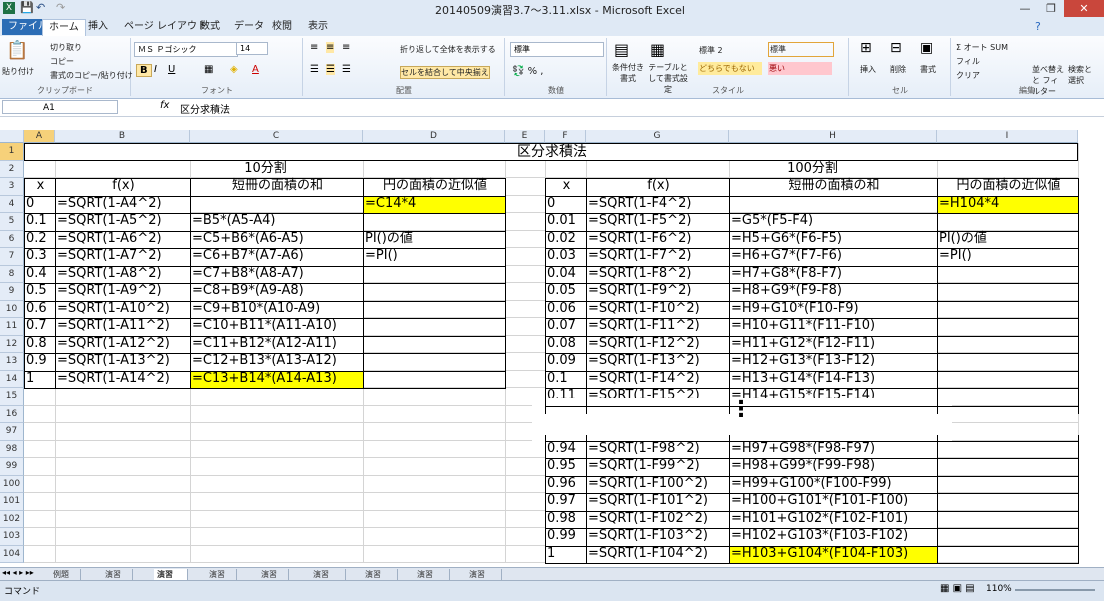 The width and height of the screenshot is (1104, 601). Describe the element at coordinates (833, 309) in the screenshot. I see `right-cell-r10-c2: =H9+G10*(F10-F9)` at that location.